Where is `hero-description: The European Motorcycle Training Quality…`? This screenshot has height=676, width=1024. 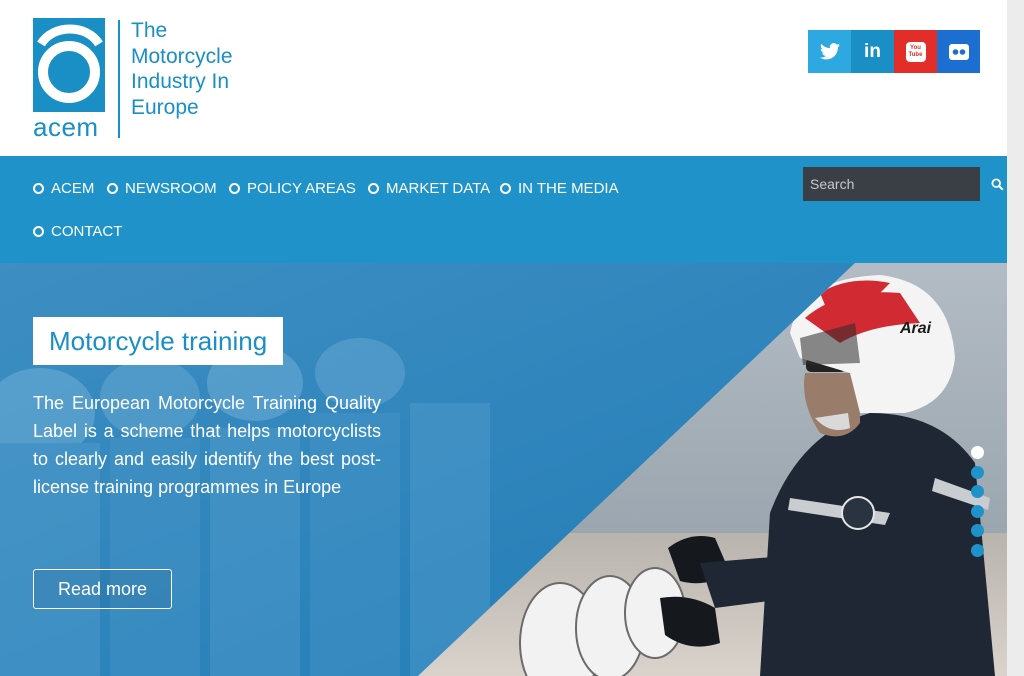
hero-description: The European Motorcycle Training Quality… is located at coordinates (207, 445).